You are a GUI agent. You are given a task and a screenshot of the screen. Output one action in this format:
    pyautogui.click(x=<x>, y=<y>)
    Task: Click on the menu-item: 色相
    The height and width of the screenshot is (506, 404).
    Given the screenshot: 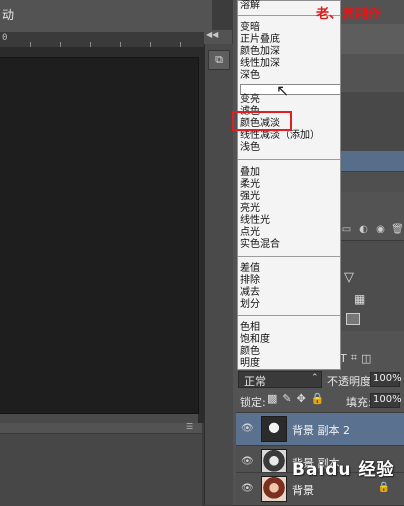 What is the action you would take?
    pyautogui.click(x=289, y=328)
    